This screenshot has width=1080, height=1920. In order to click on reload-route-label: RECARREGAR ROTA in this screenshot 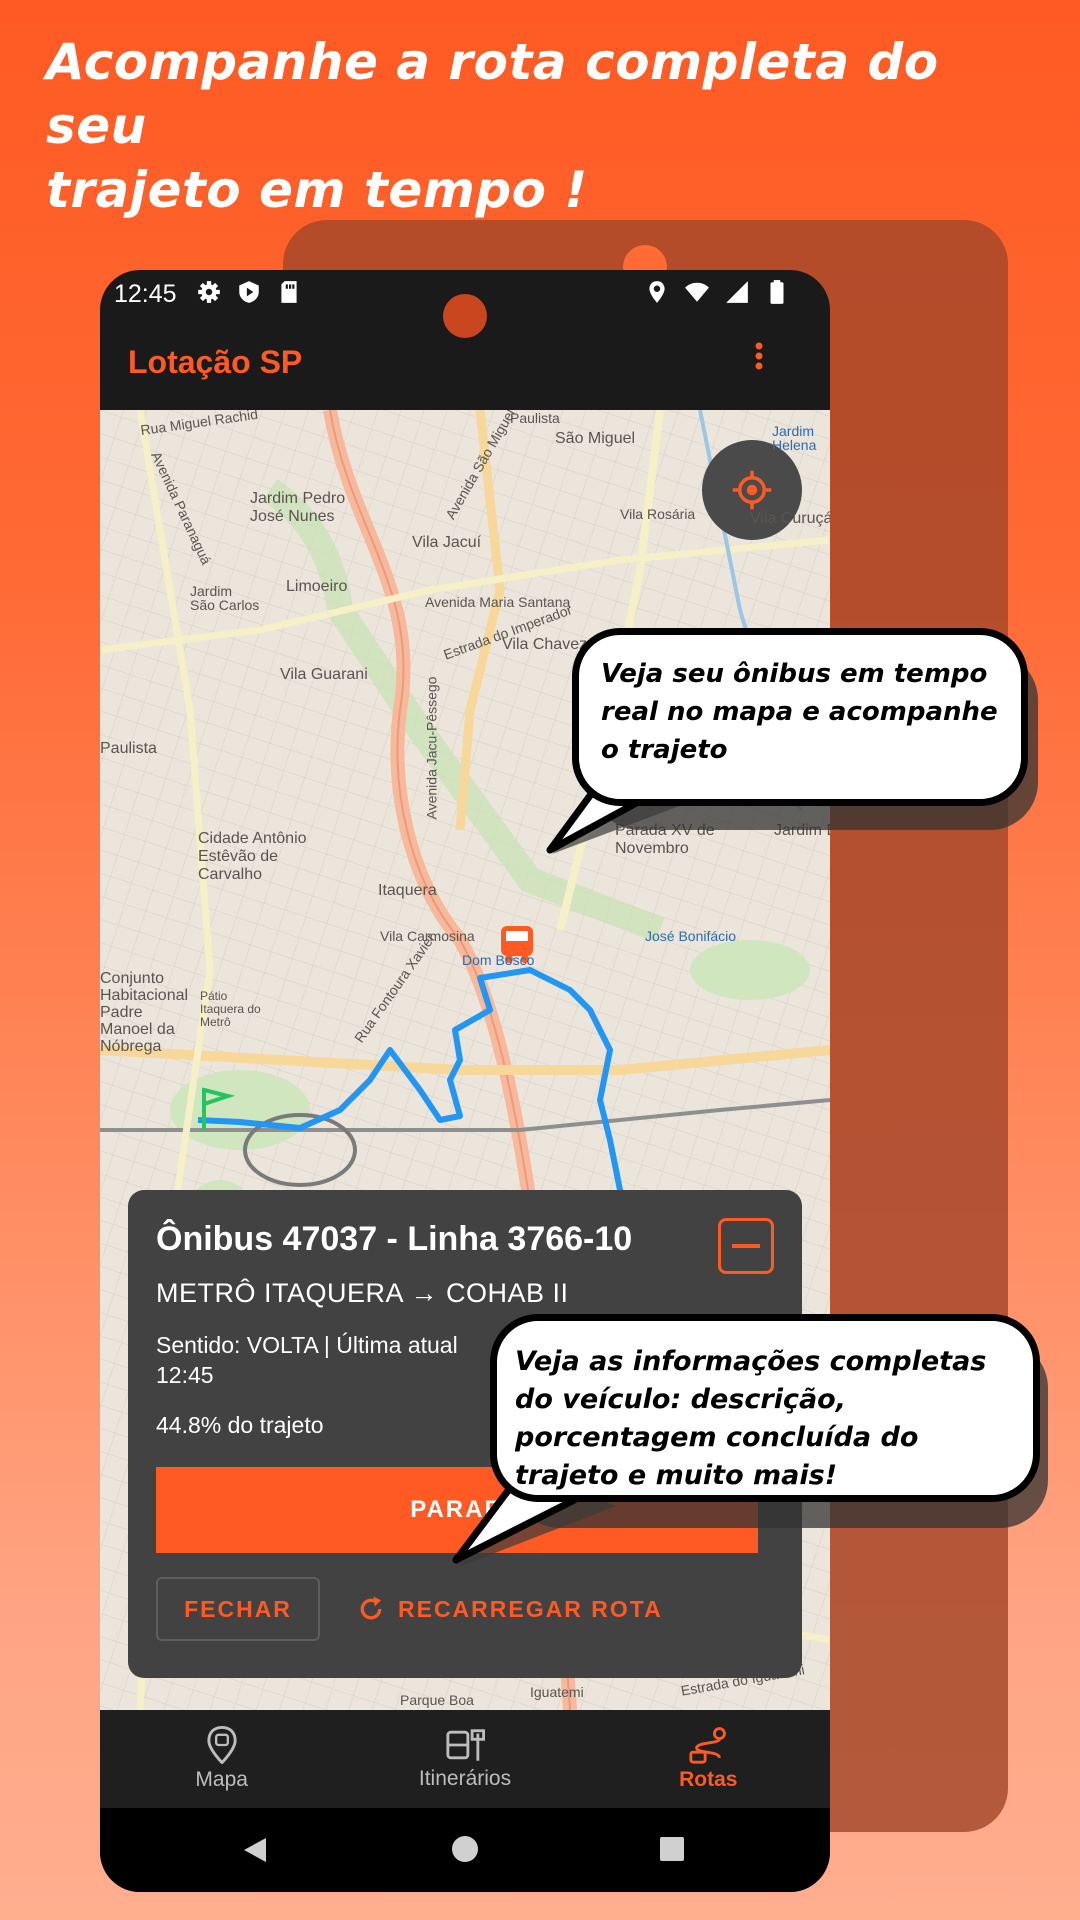, I will do `click(530, 1608)`.